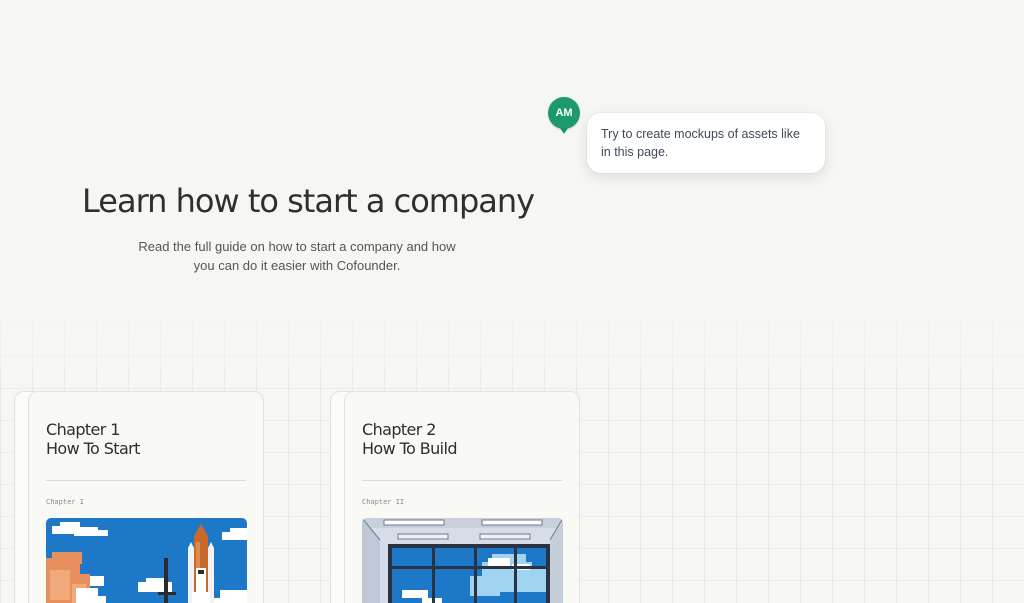  What do you see at coordinates (462, 560) in the screenshot?
I see `office-window-illustration` at bounding box center [462, 560].